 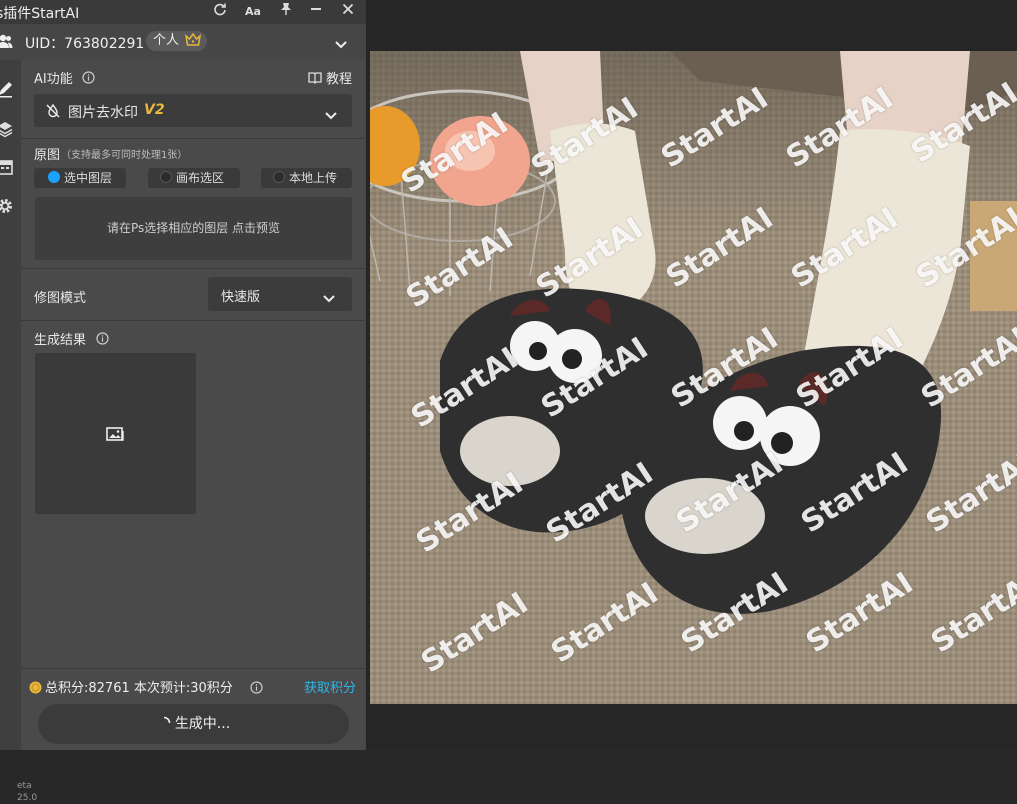 I want to click on pin-icon, so click(x=286, y=12).